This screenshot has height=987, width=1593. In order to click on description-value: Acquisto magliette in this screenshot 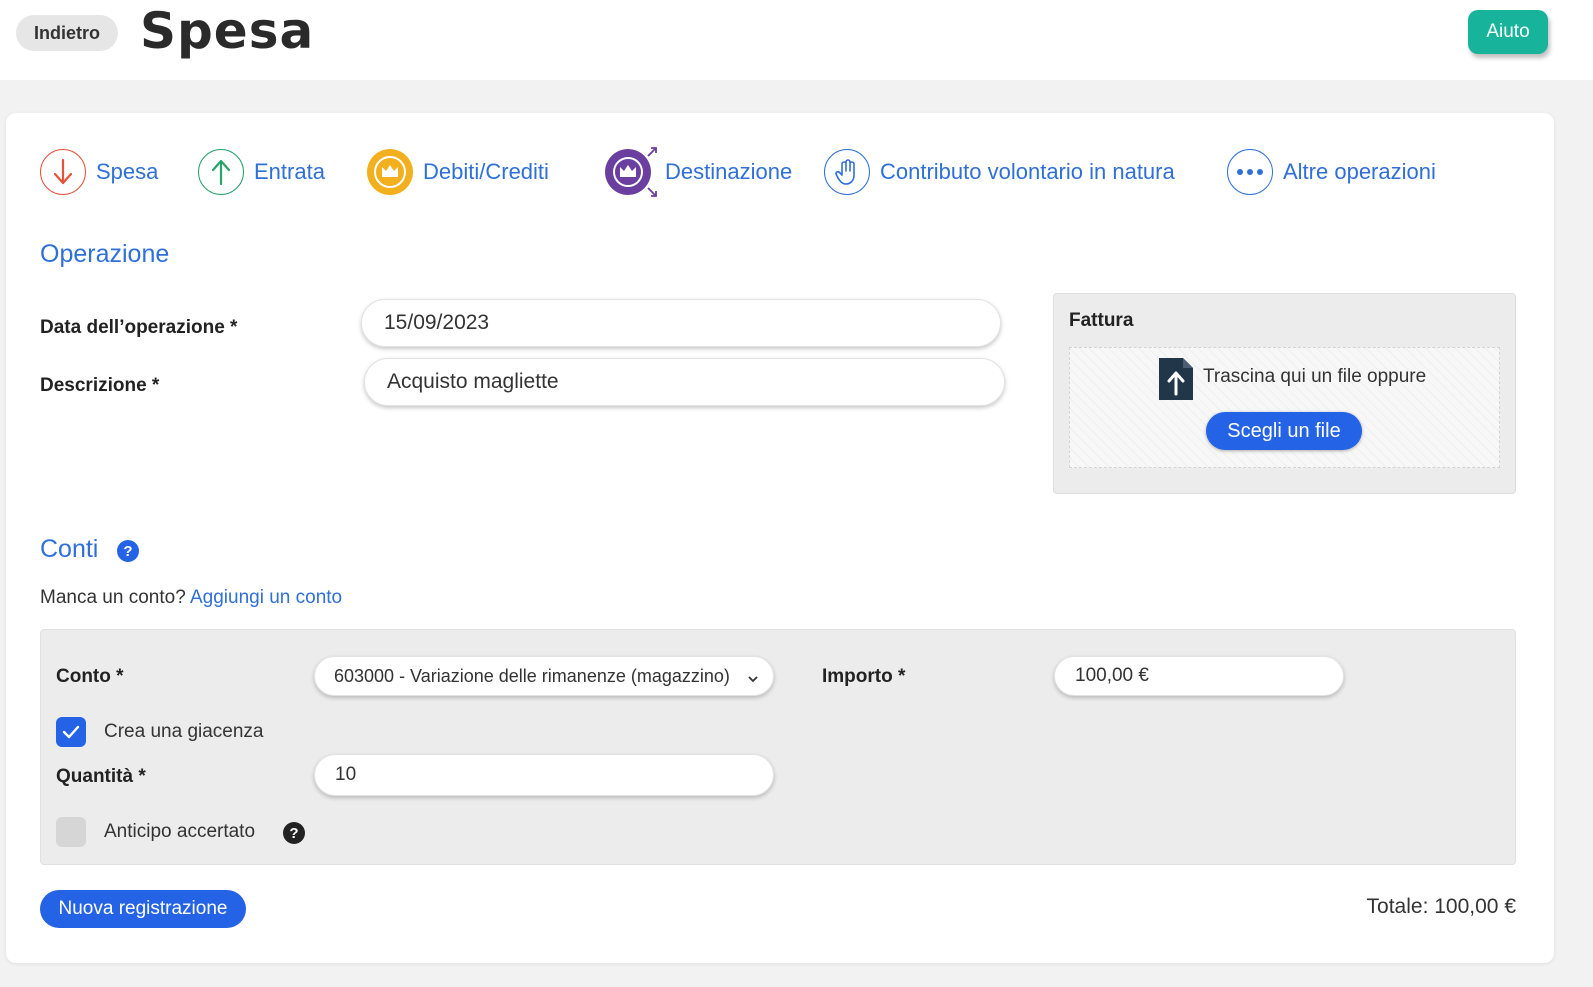, I will do `click(473, 381)`.